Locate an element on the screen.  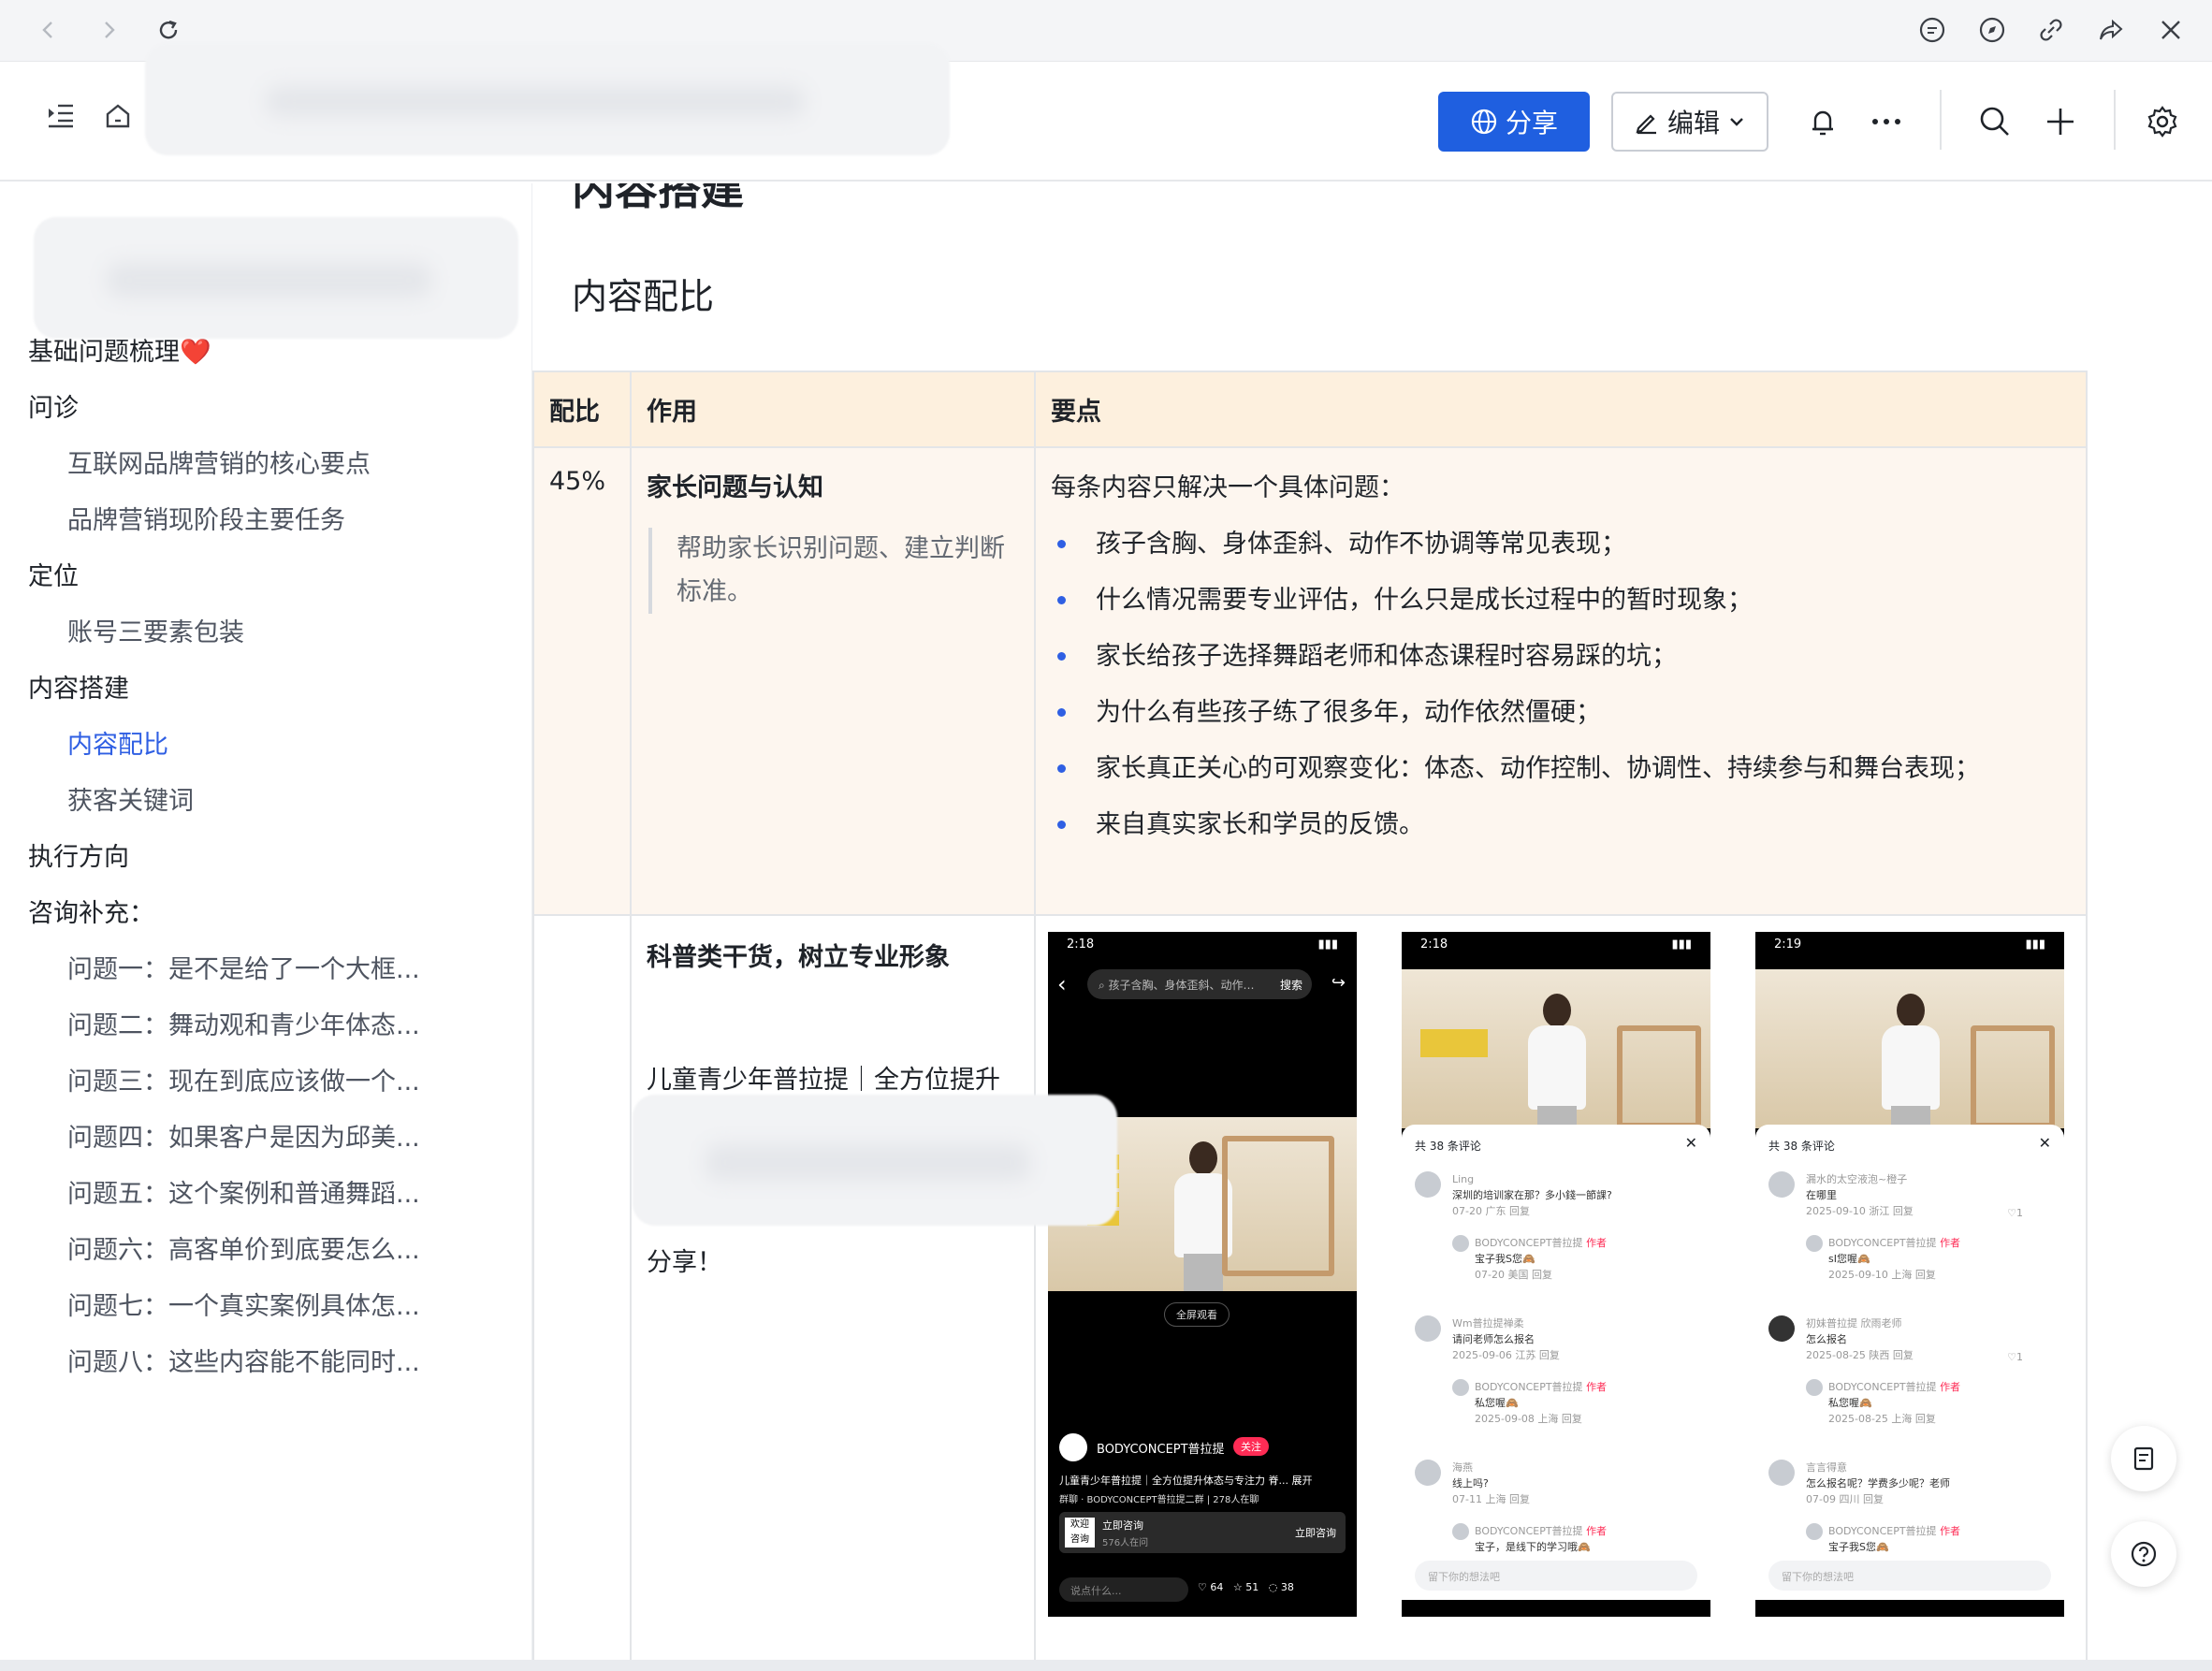
help-button is located at coordinates (2143, 1554).